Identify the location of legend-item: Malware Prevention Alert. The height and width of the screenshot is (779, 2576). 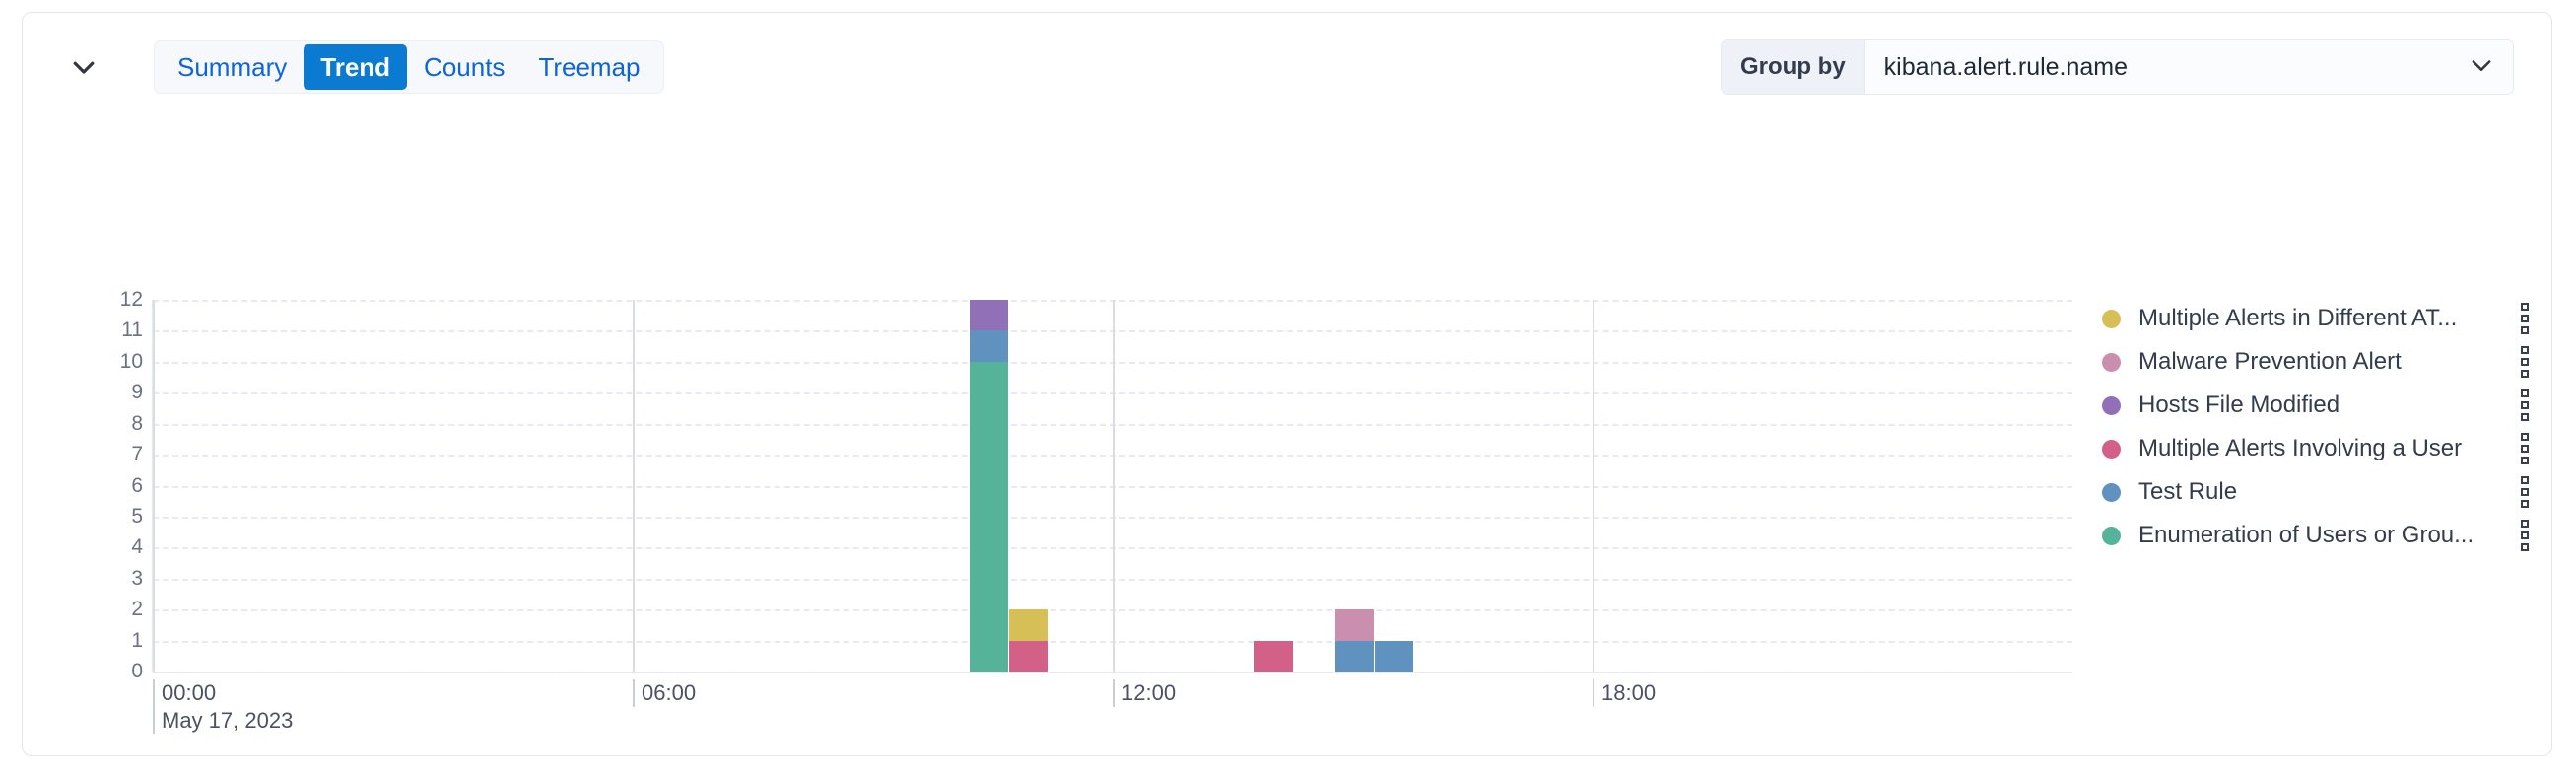
(2319, 362).